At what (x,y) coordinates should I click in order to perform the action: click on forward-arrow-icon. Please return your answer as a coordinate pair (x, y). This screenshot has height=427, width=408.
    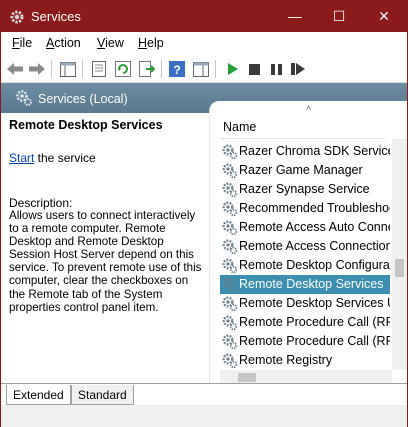
    Looking at the image, I should click on (37, 69).